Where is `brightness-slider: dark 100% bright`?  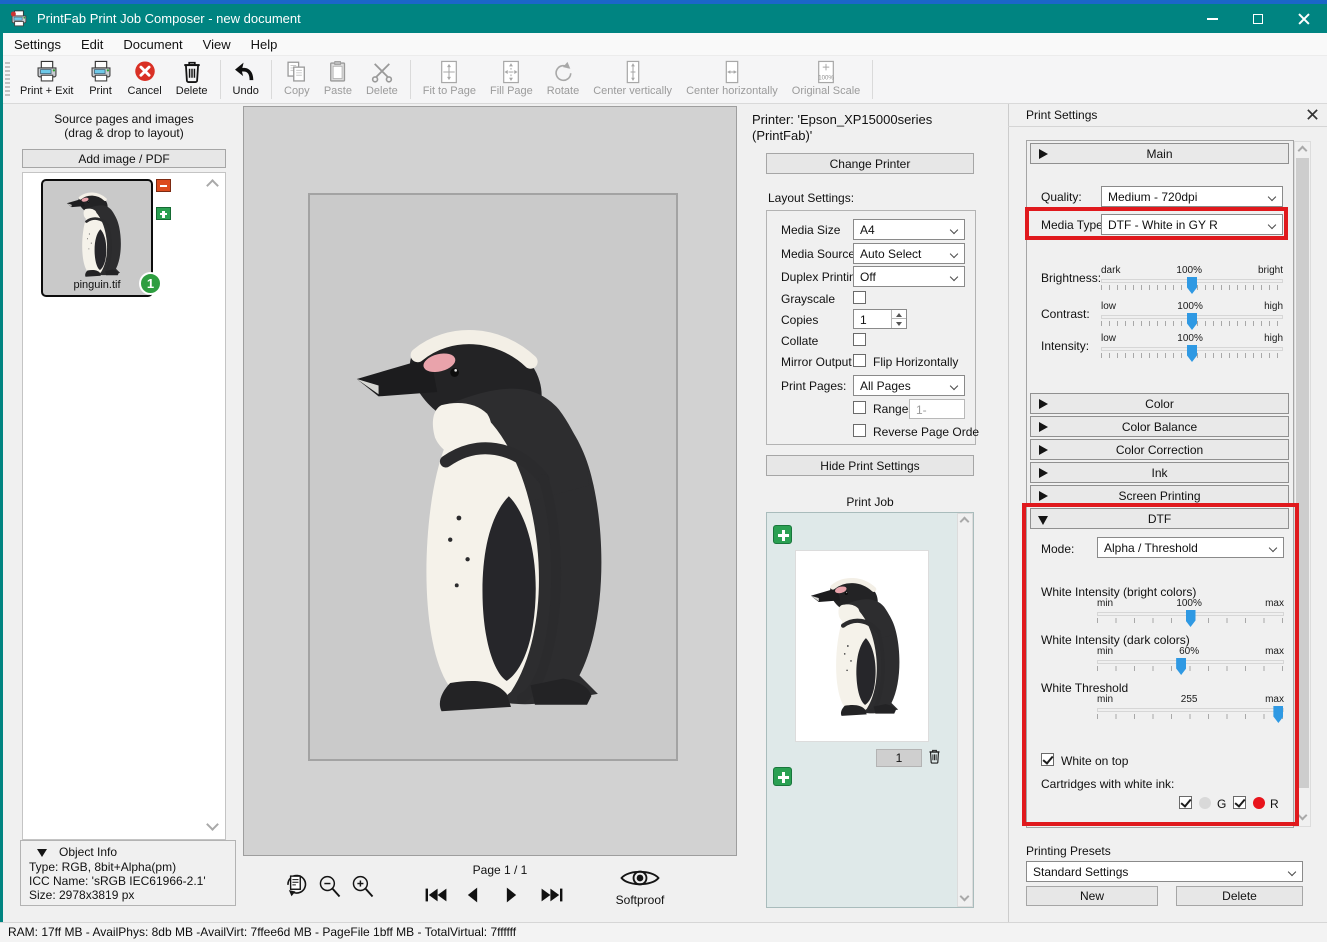 brightness-slider: dark 100% bright is located at coordinates (1192, 279).